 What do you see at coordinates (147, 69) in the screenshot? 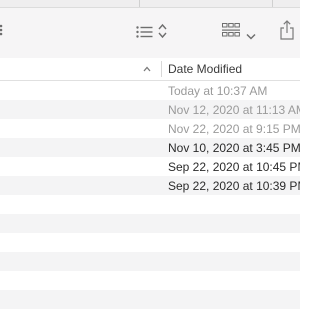
I see `sort-ascending-icon` at bounding box center [147, 69].